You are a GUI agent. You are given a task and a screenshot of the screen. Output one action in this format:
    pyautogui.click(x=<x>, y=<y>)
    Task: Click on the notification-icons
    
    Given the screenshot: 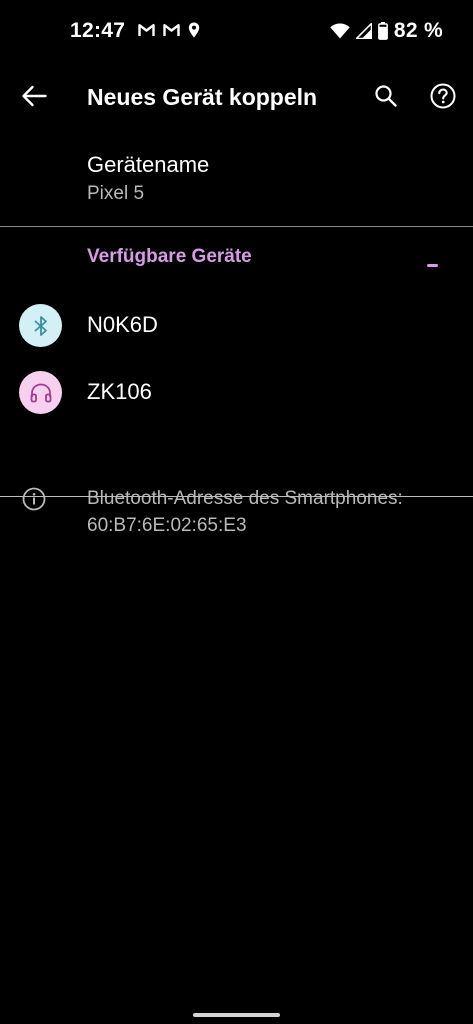 What is the action you would take?
    pyautogui.click(x=169, y=30)
    